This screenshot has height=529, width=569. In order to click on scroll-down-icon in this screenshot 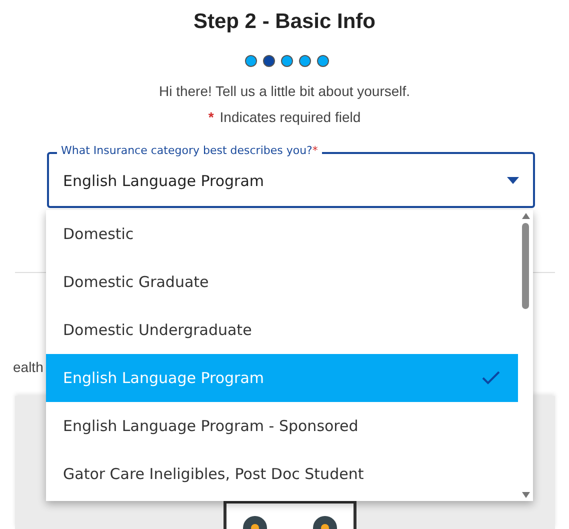, I will do `click(526, 495)`.